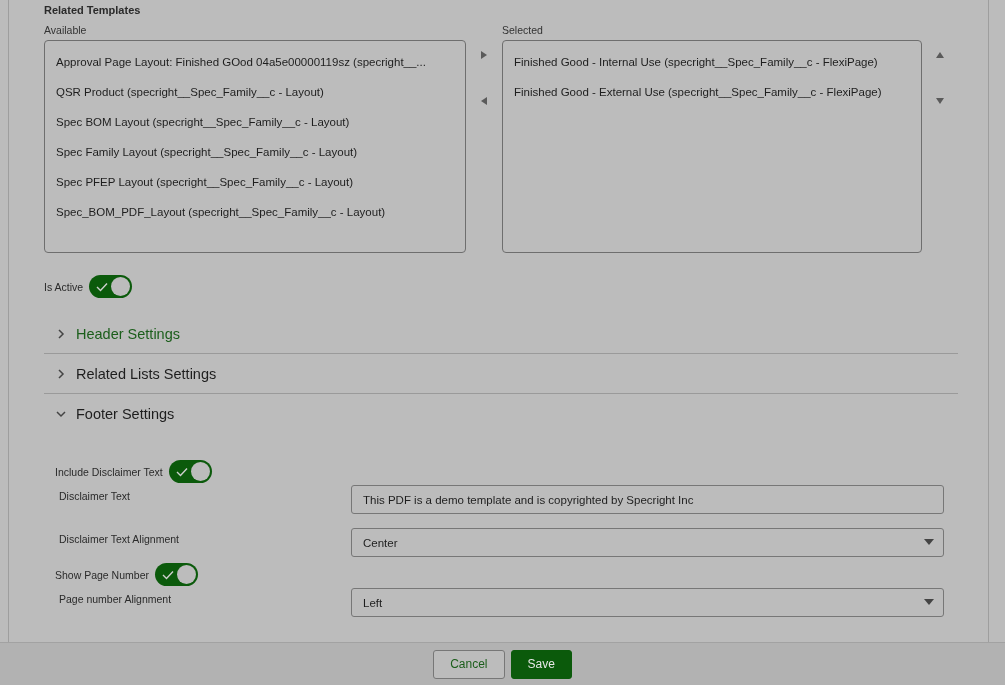 The image size is (1005, 685). What do you see at coordinates (501, 334) in the screenshot?
I see `accordion-header: Header Settings` at bounding box center [501, 334].